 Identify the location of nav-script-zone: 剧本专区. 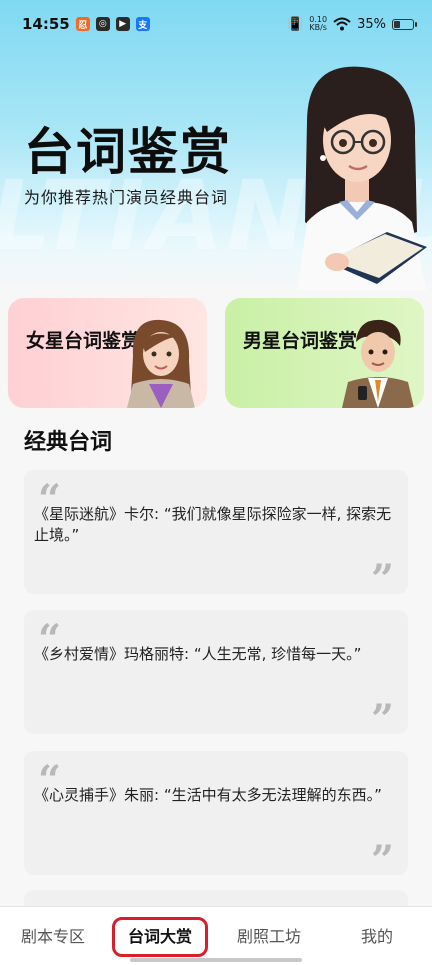
(53, 935).